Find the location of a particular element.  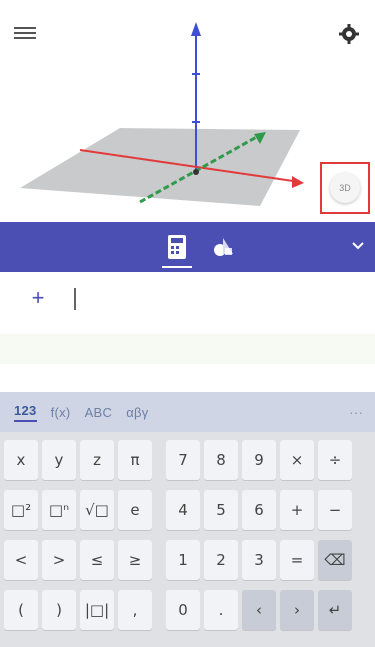

main-menu-button is located at coordinates (25, 33).